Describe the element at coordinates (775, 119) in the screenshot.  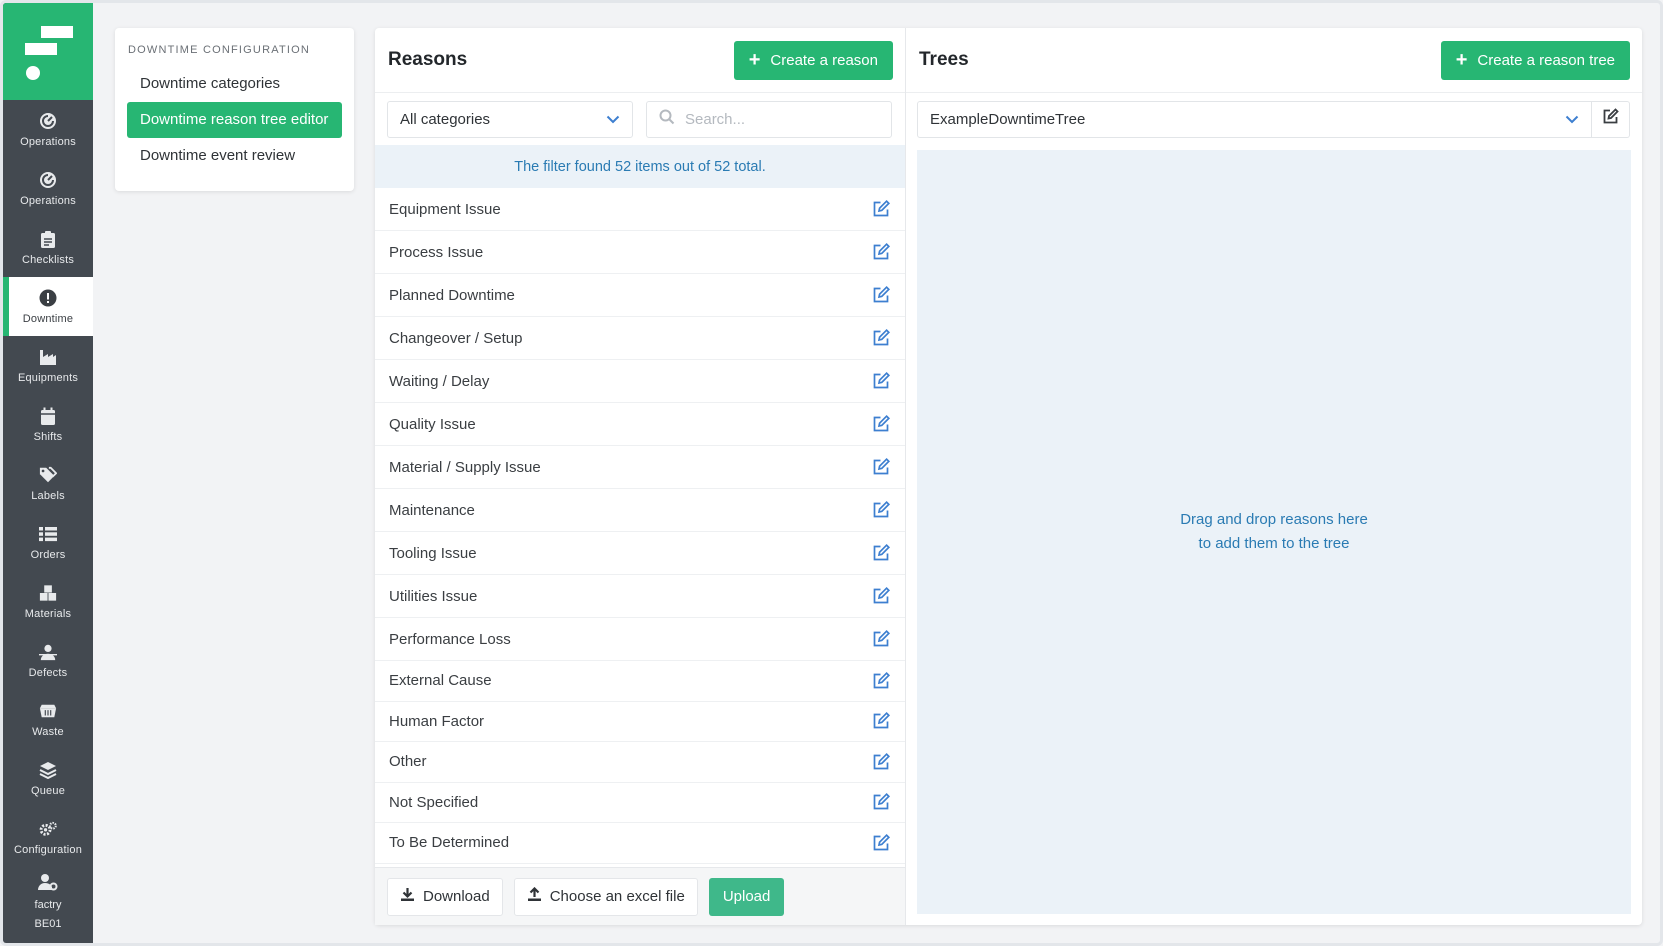
I see `search-input` at that location.